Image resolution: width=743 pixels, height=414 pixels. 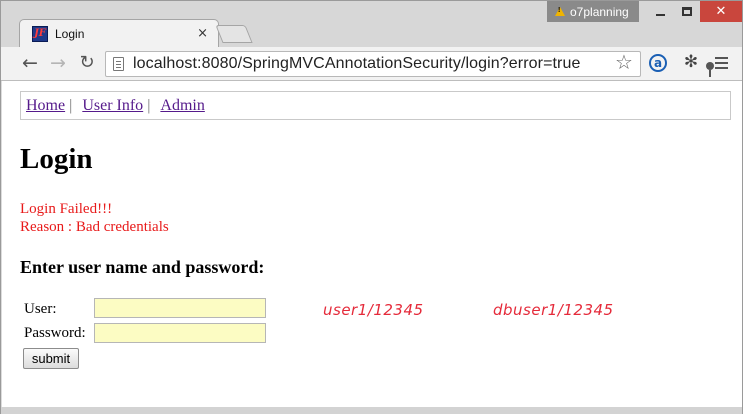 What do you see at coordinates (112, 106) in the screenshot?
I see `nav-link-user-info: User Info` at bounding box center [112, 106].